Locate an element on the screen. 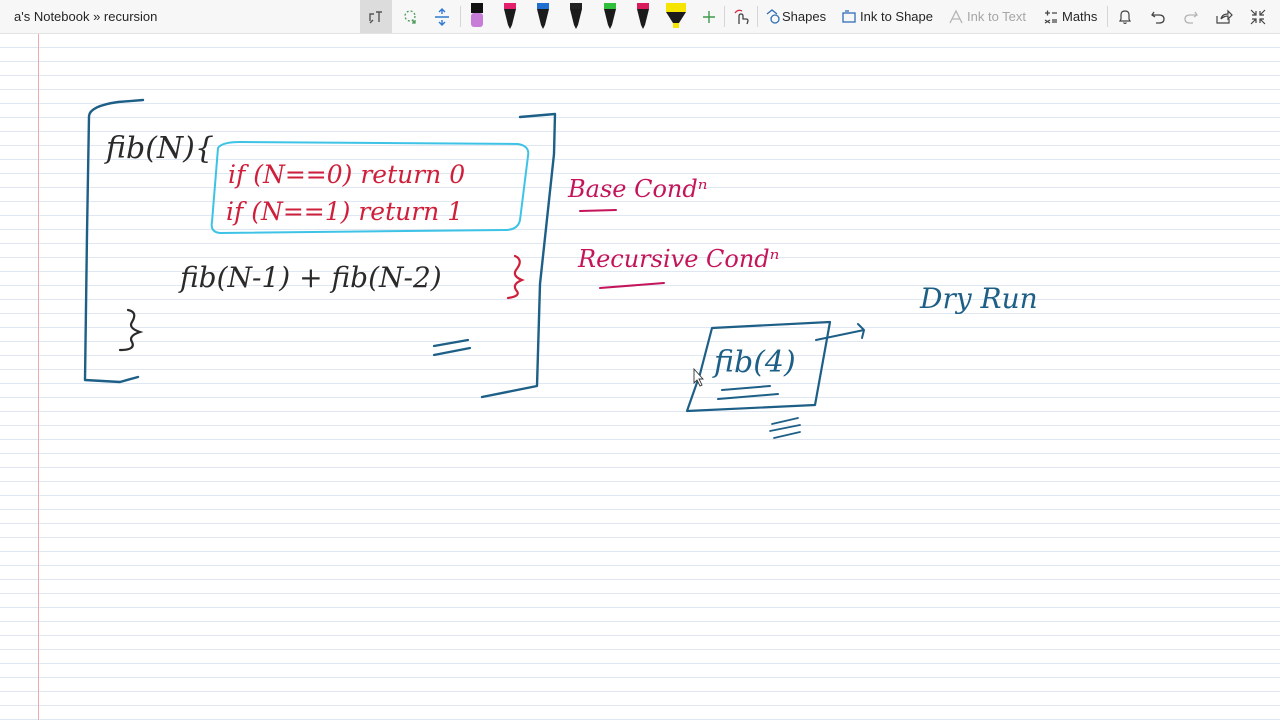  recursive-call-text: fib(N-1) + fib(N-2) is located at coordinates (310, 277).